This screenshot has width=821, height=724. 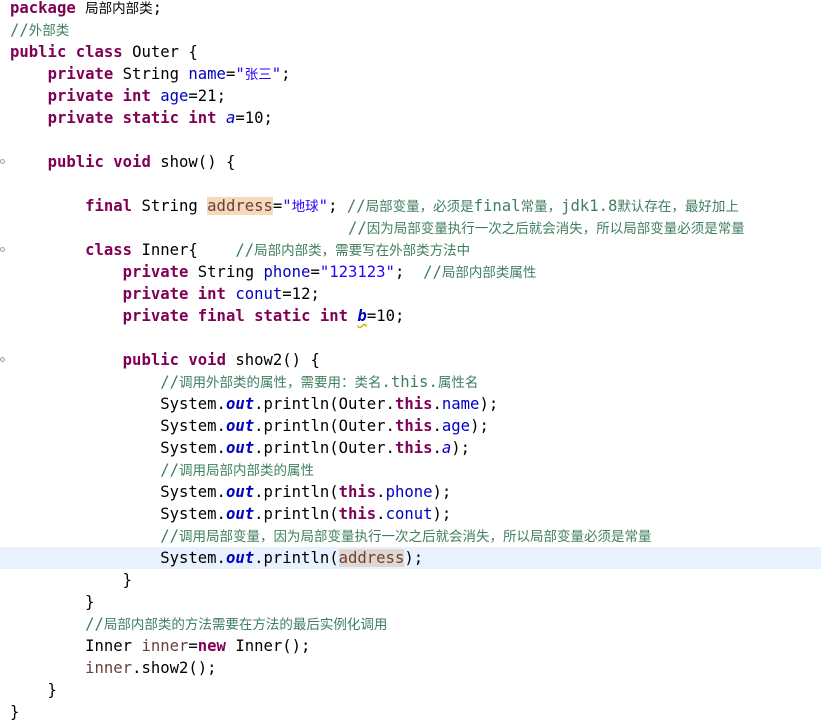 I want to click on code-line: Inner inner=new Inner();, so click(x=410, y=646).